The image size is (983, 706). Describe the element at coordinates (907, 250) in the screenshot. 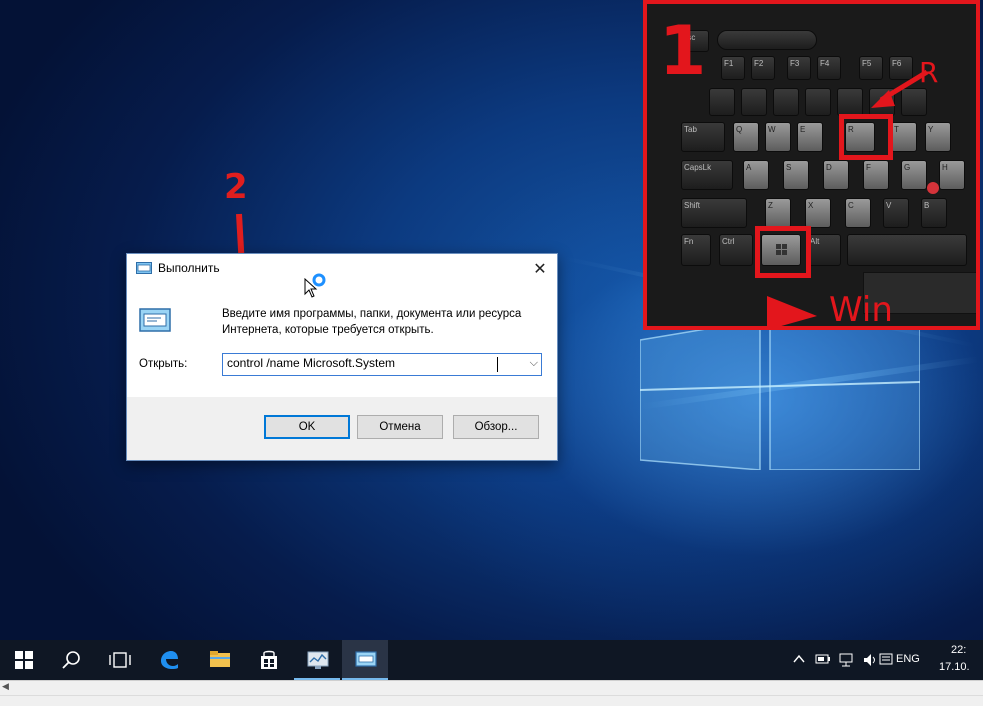

I see `key-space` at that location.